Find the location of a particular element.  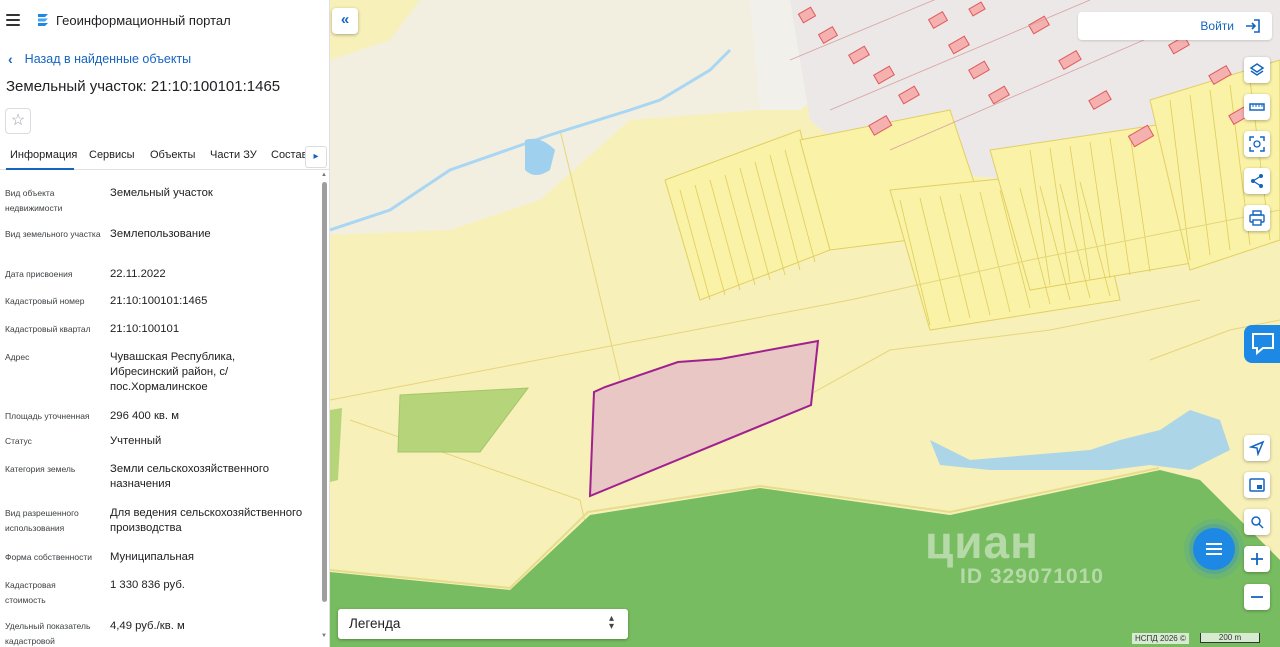

widget-tab-button is located at coordinates (1262, 344).